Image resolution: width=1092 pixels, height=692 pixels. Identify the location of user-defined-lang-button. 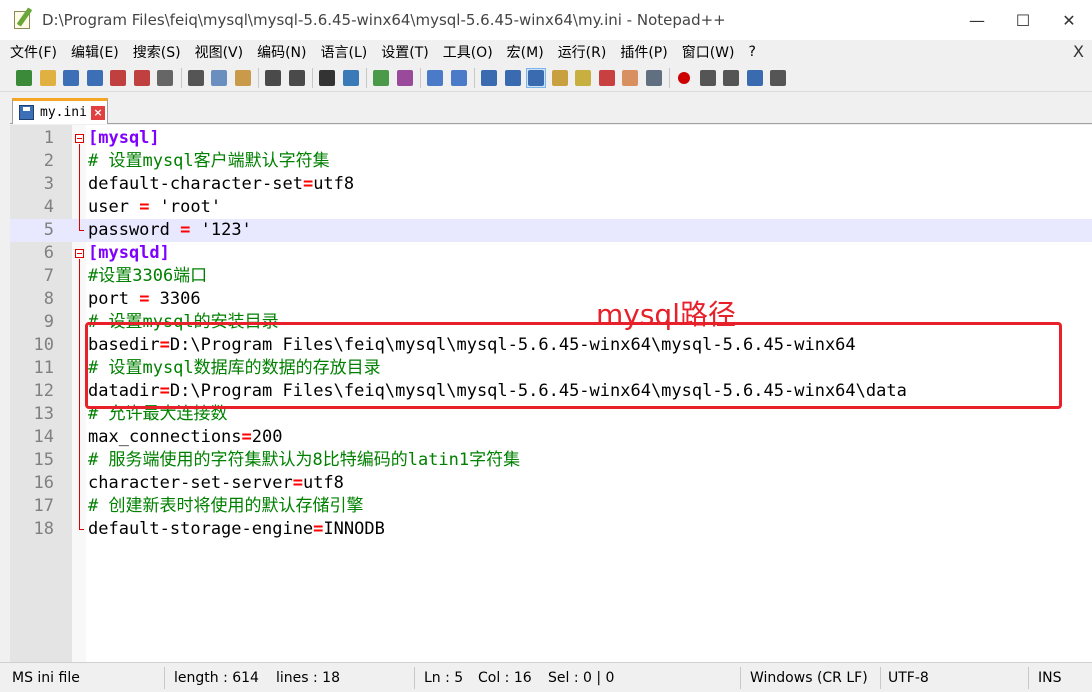
(560, 78).